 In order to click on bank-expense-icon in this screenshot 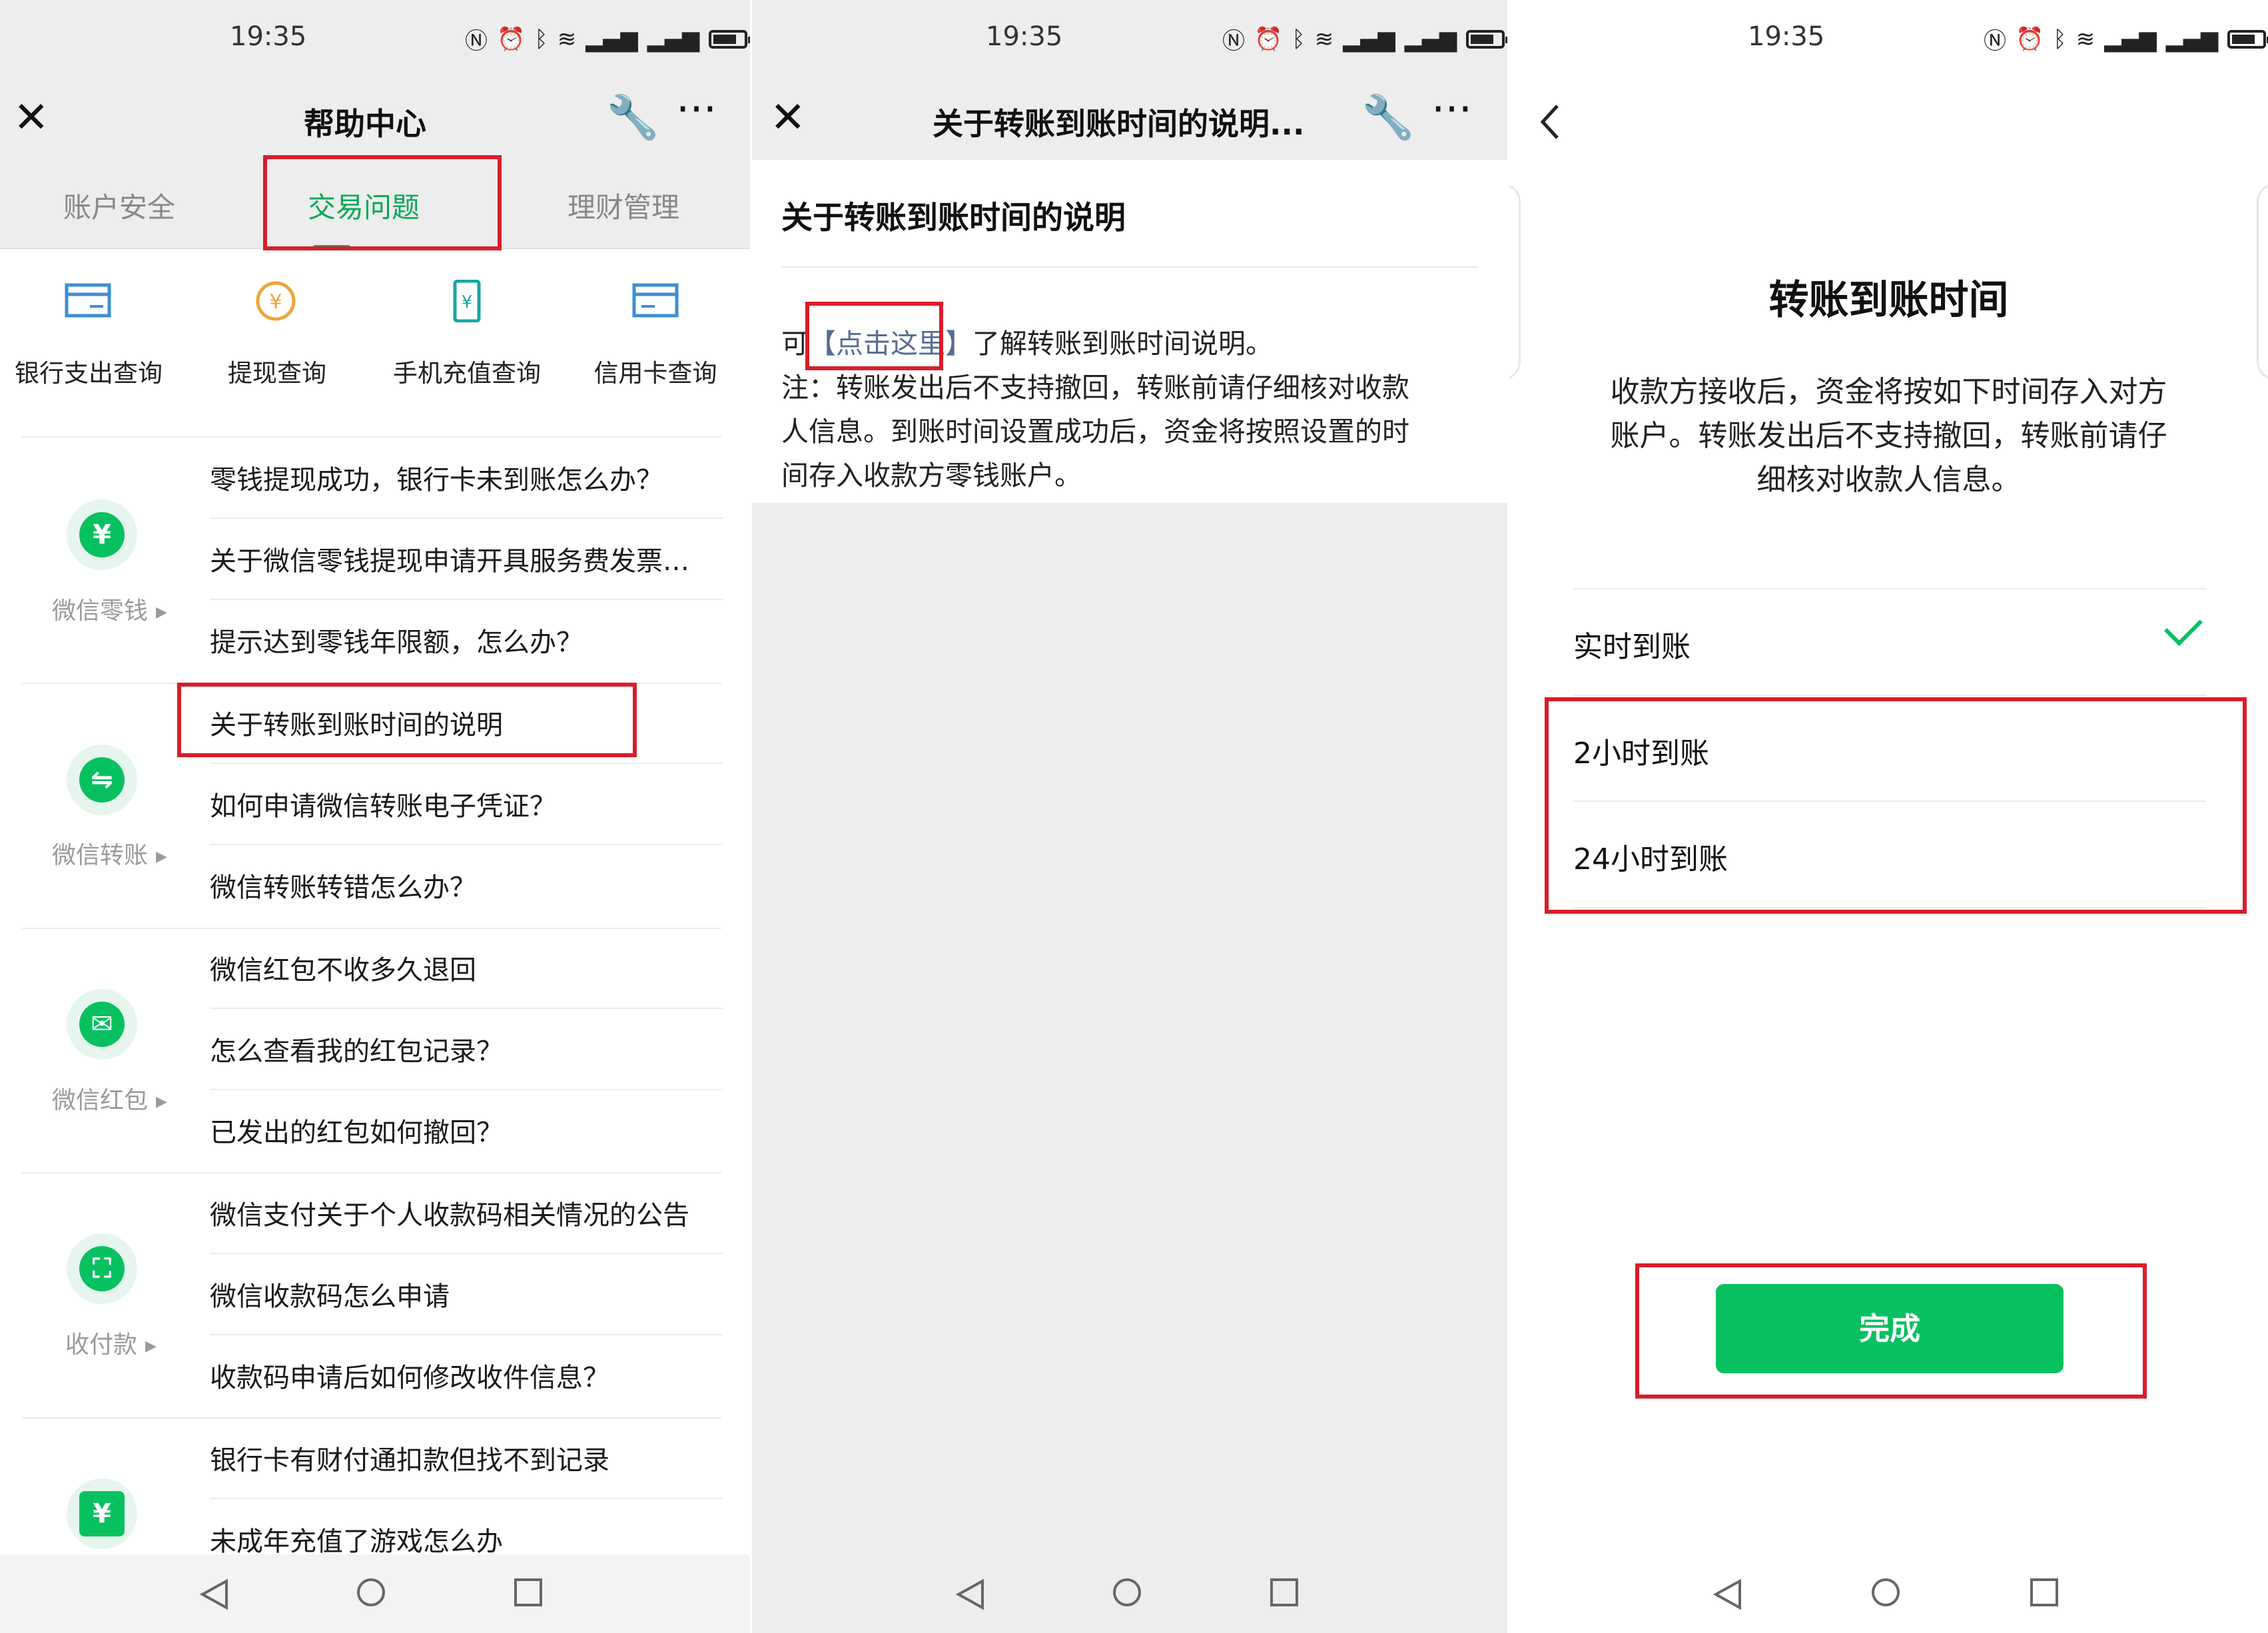, I will do `click(88, 300)`.